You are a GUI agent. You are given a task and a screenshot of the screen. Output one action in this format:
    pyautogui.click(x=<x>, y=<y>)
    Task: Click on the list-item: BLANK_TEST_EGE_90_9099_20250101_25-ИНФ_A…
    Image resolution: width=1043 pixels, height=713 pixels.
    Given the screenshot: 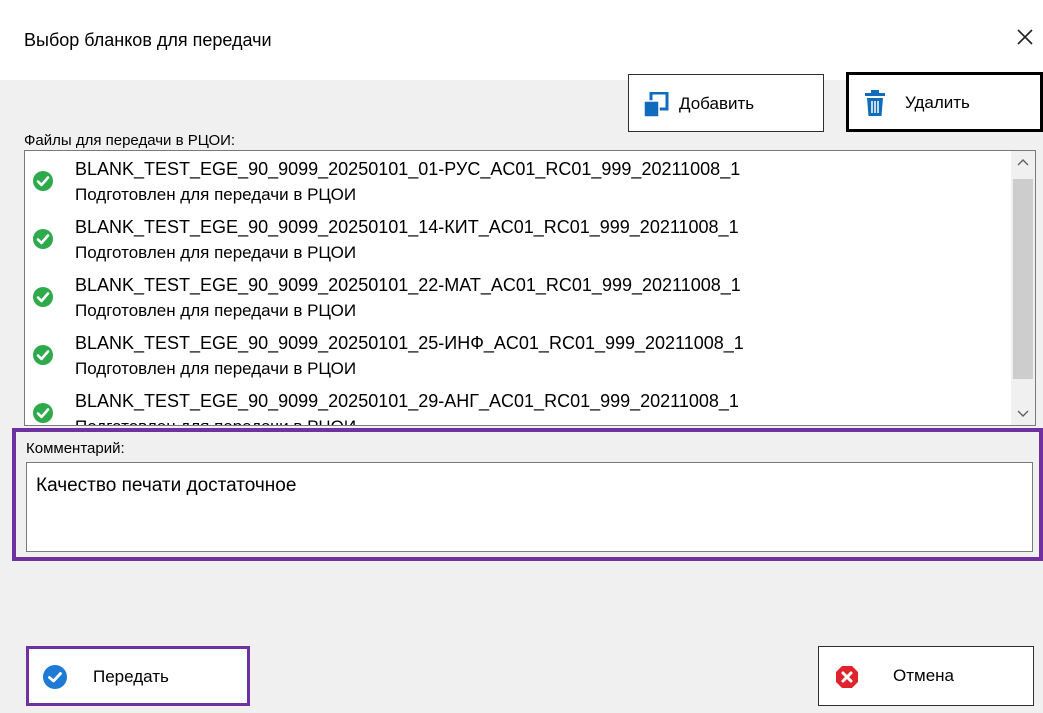 What is the action you would take?
    pyautogui.click(x=517, y=354)
    